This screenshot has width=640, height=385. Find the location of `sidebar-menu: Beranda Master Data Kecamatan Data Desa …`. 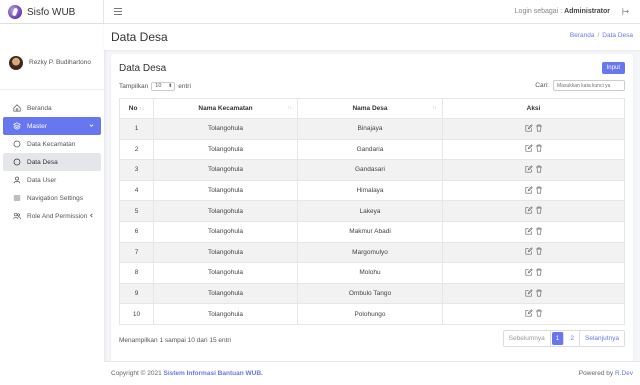

sidebar-menu: Beranda Master Data Kecamatan Data Desa … is located at coordinates (52, 157).